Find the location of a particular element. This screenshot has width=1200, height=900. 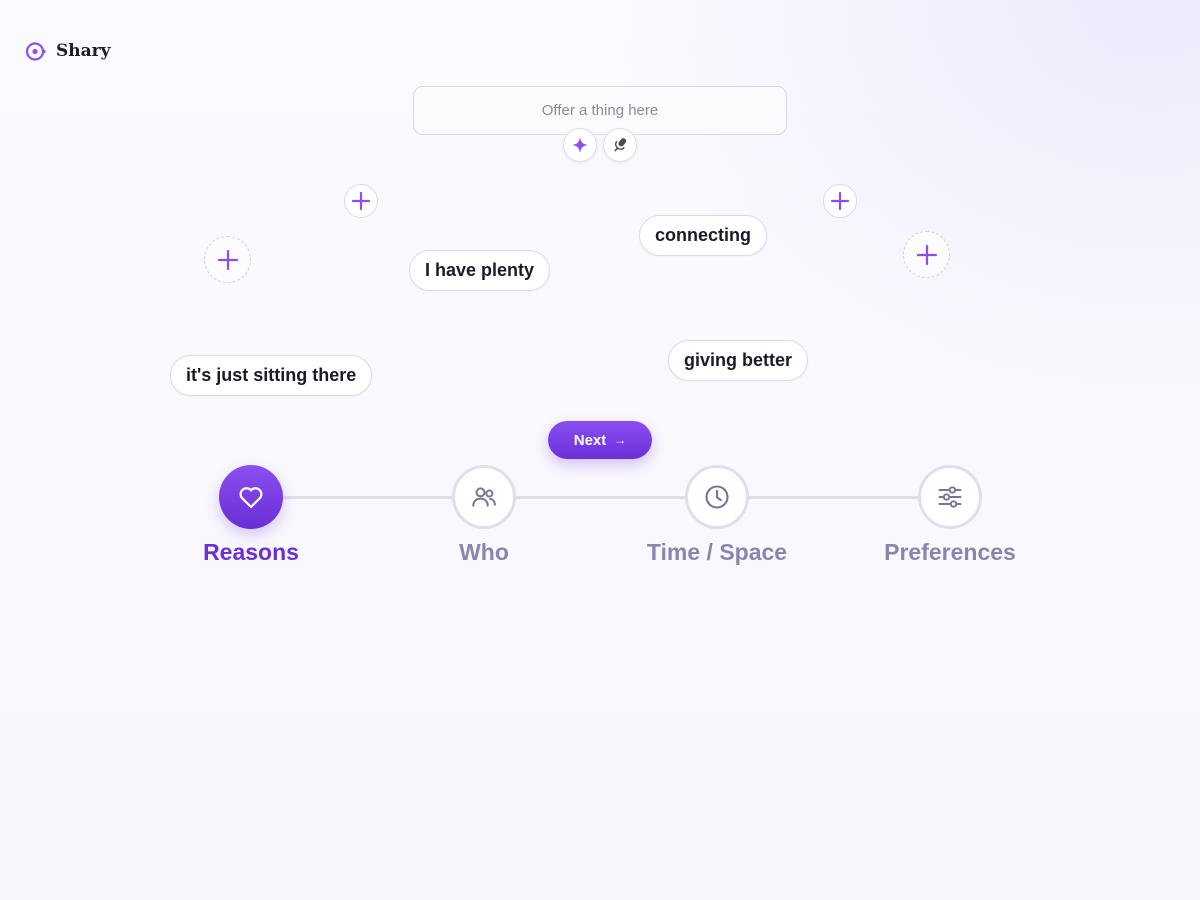

microphone-icon is located at coordinates (620, 145).